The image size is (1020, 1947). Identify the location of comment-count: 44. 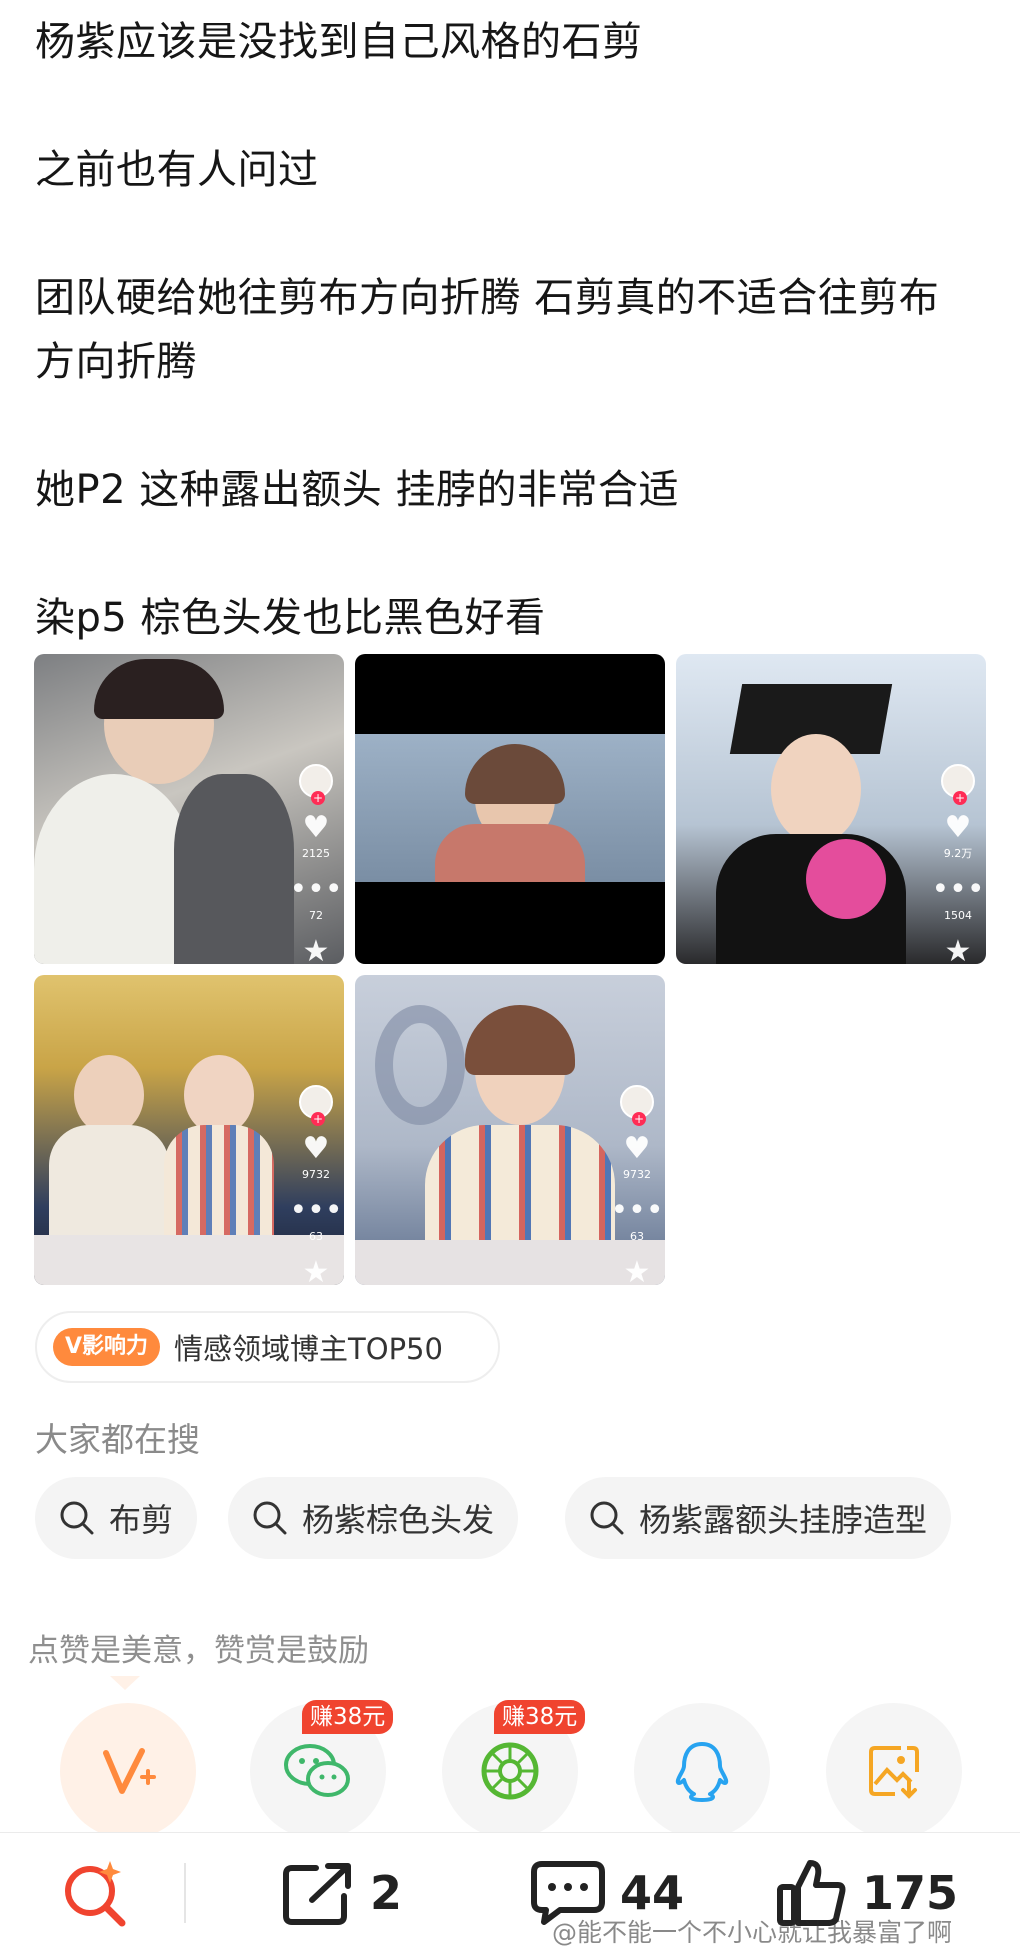
(652, 1893).